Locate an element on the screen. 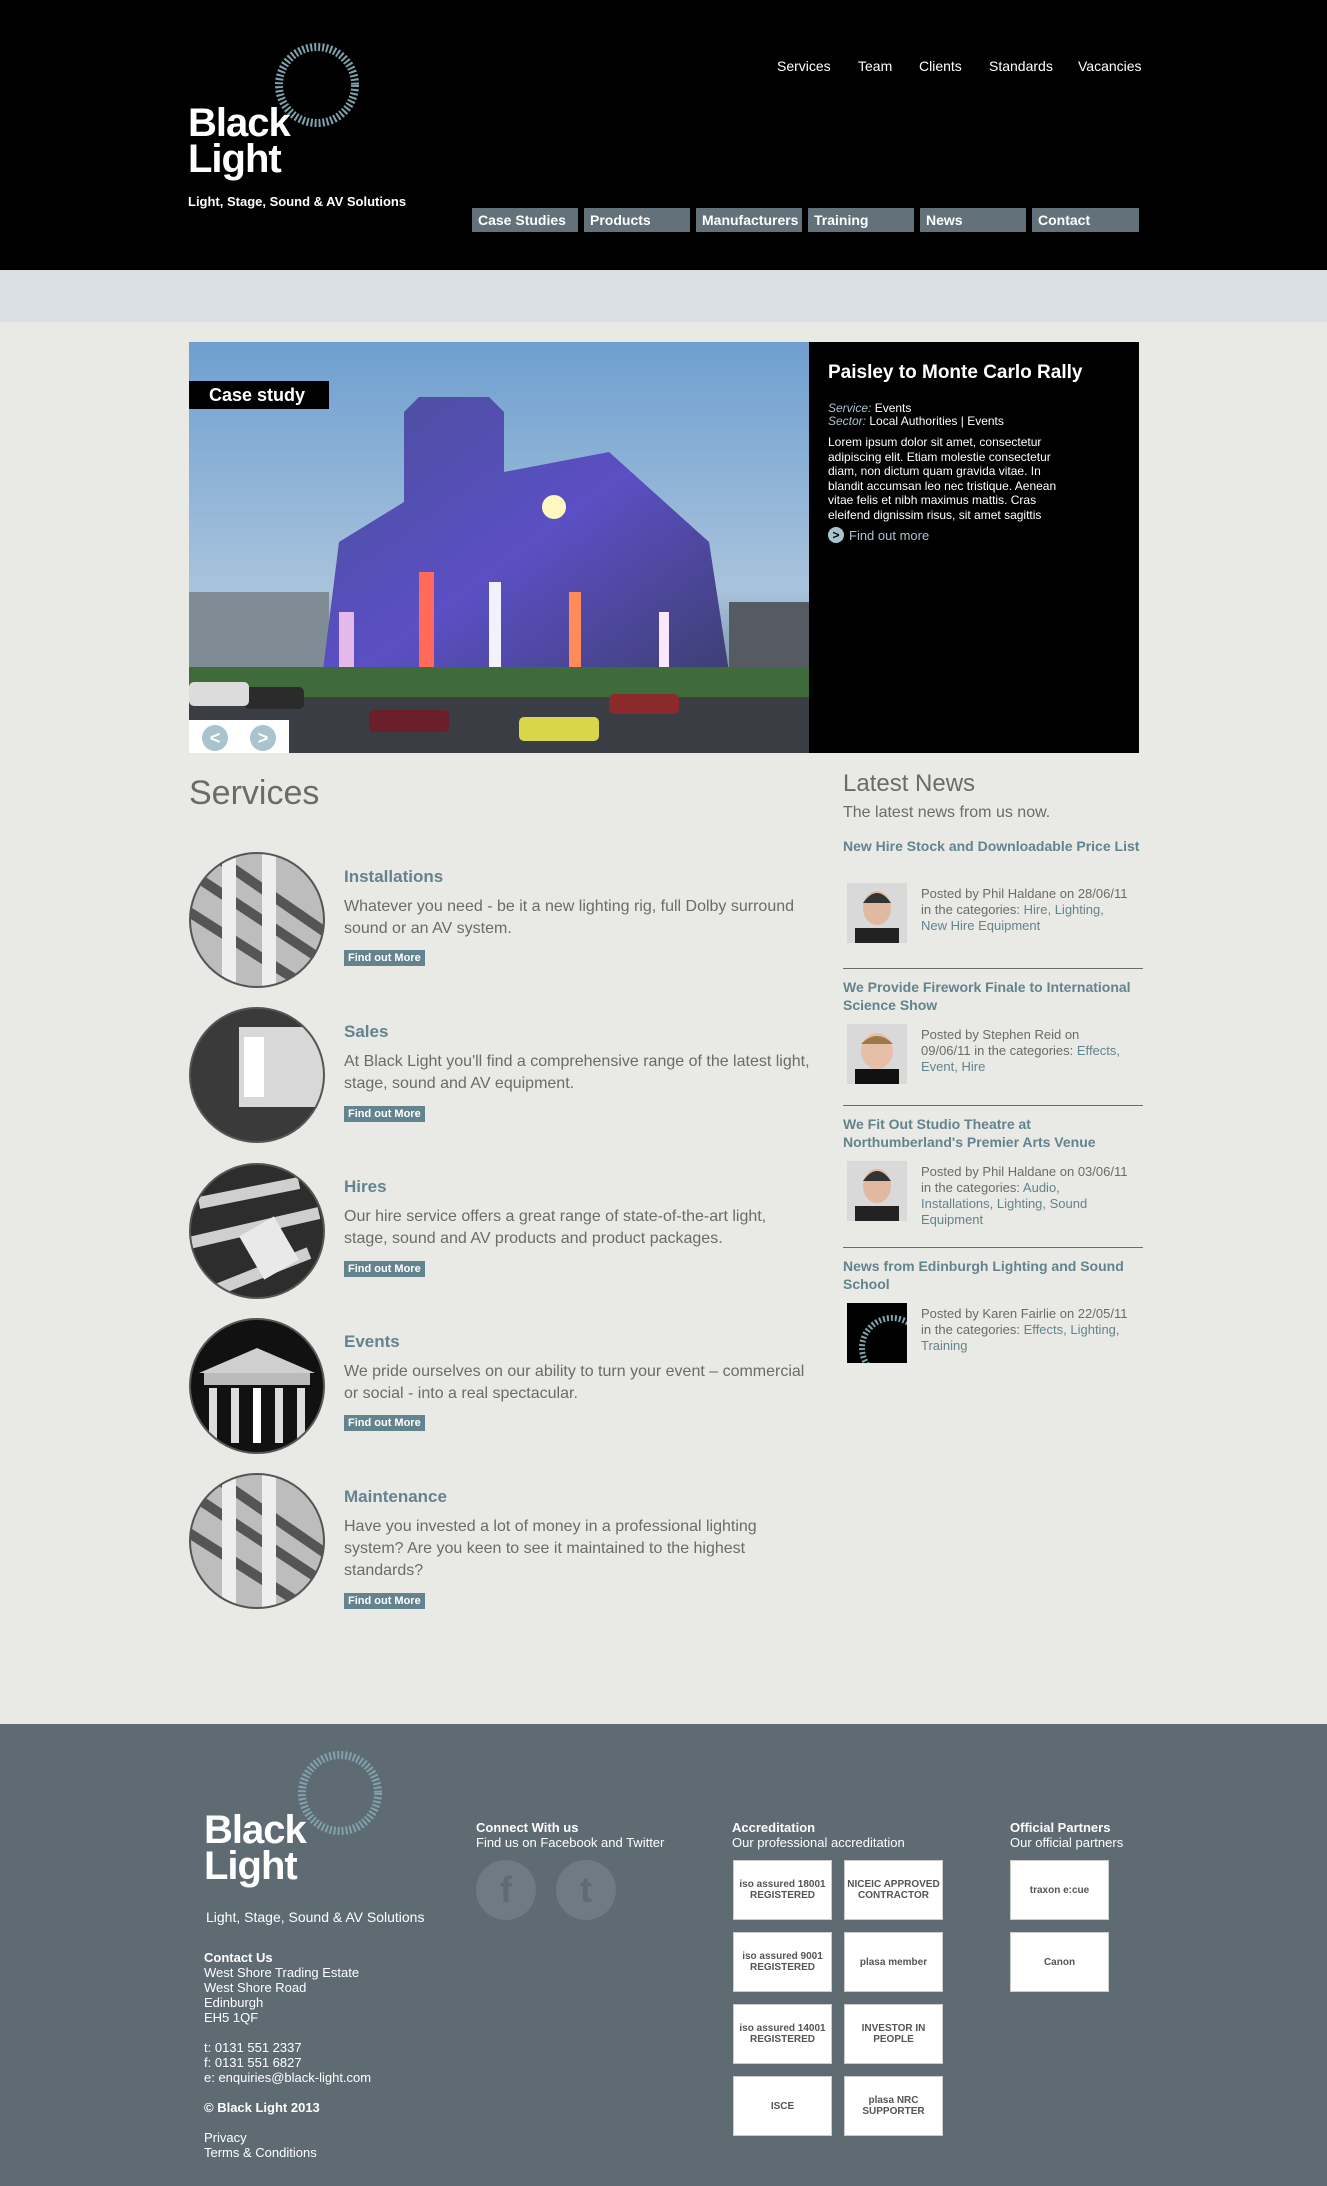 The width and height of the screenshot is (1327, 2186). service-title-maintenance: Maintenance is located at coordinates (395, 1497).